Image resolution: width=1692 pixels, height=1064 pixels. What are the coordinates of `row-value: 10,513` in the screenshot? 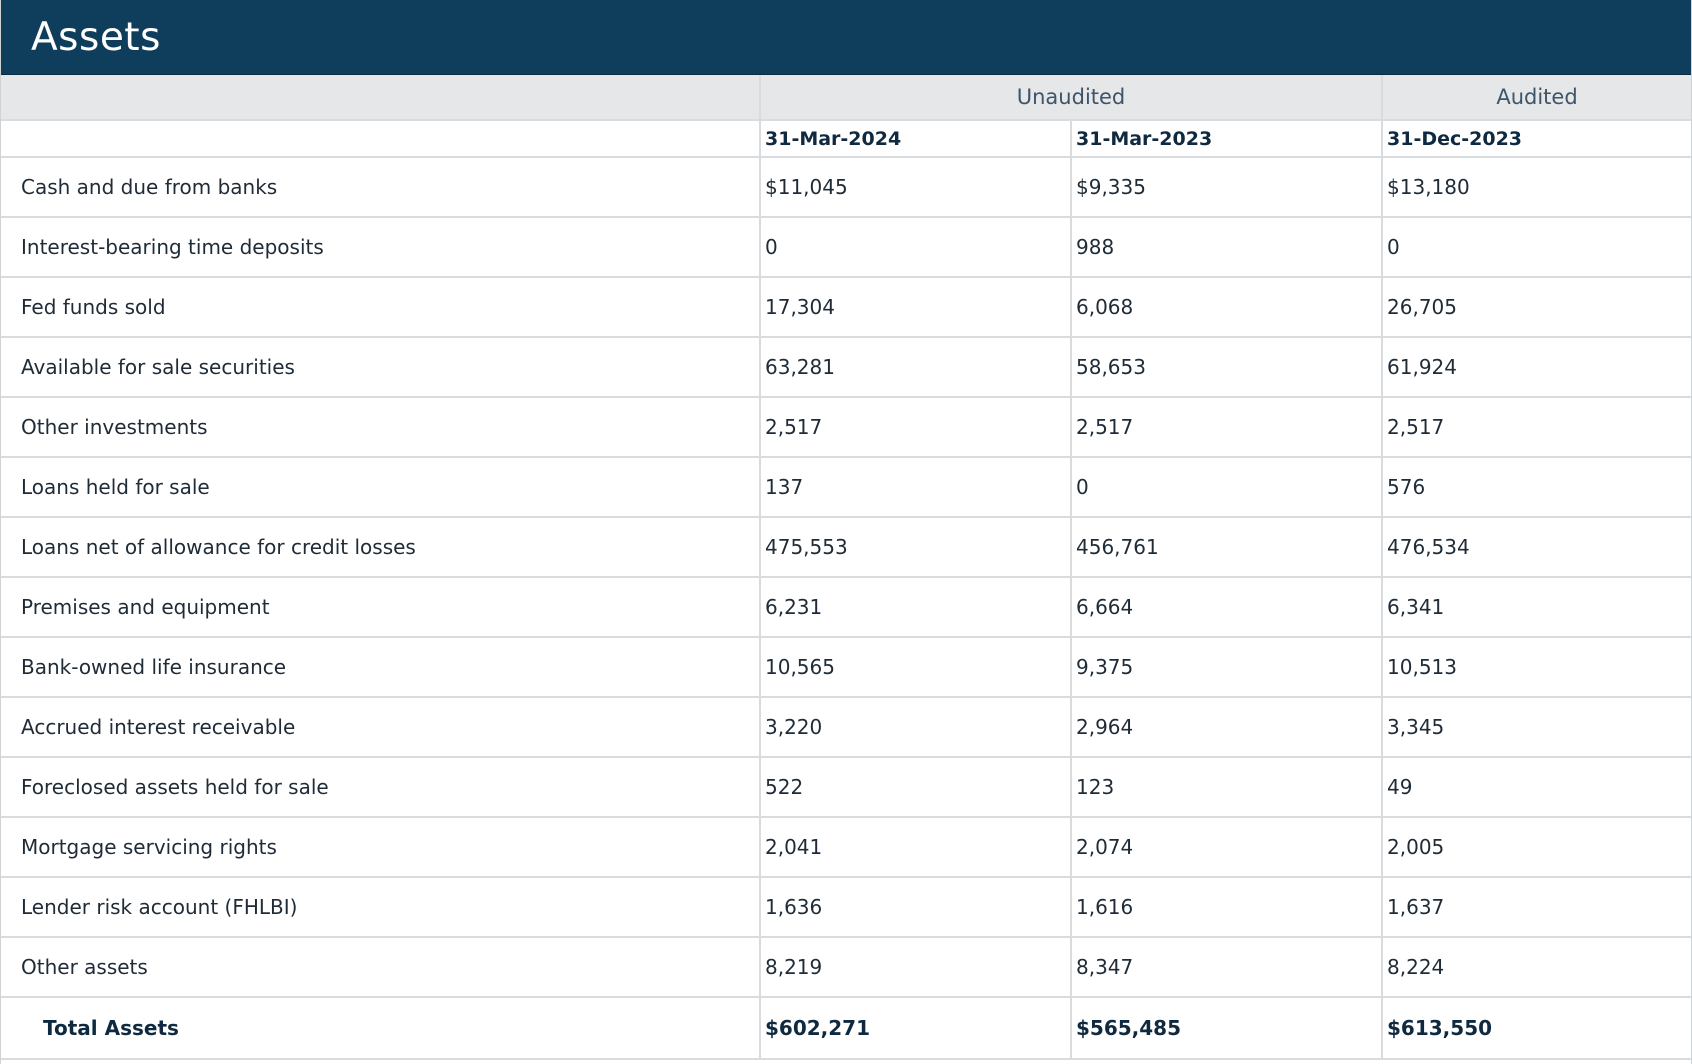 It's located at (1536, 667).